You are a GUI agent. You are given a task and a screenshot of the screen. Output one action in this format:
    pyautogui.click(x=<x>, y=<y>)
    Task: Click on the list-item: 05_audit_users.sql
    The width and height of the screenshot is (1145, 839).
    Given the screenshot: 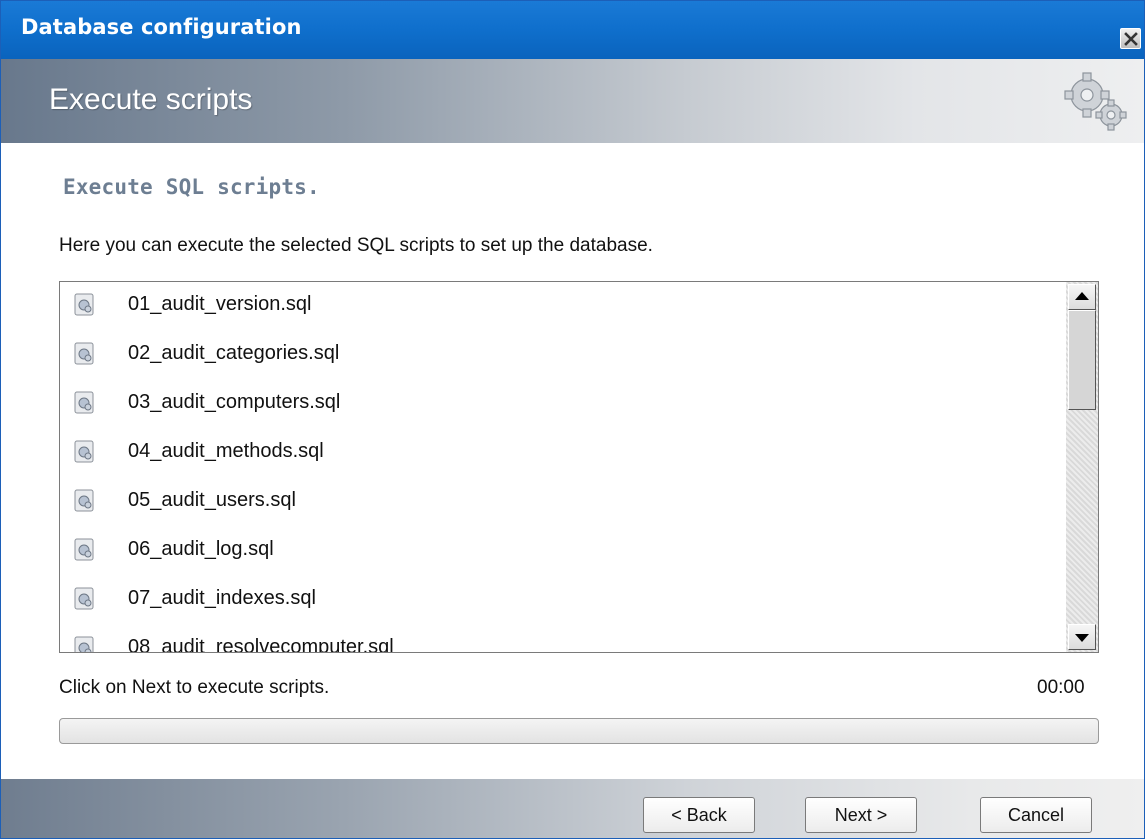 What is the action you would take?
    pyautogui.click(x=554, y=501)
    